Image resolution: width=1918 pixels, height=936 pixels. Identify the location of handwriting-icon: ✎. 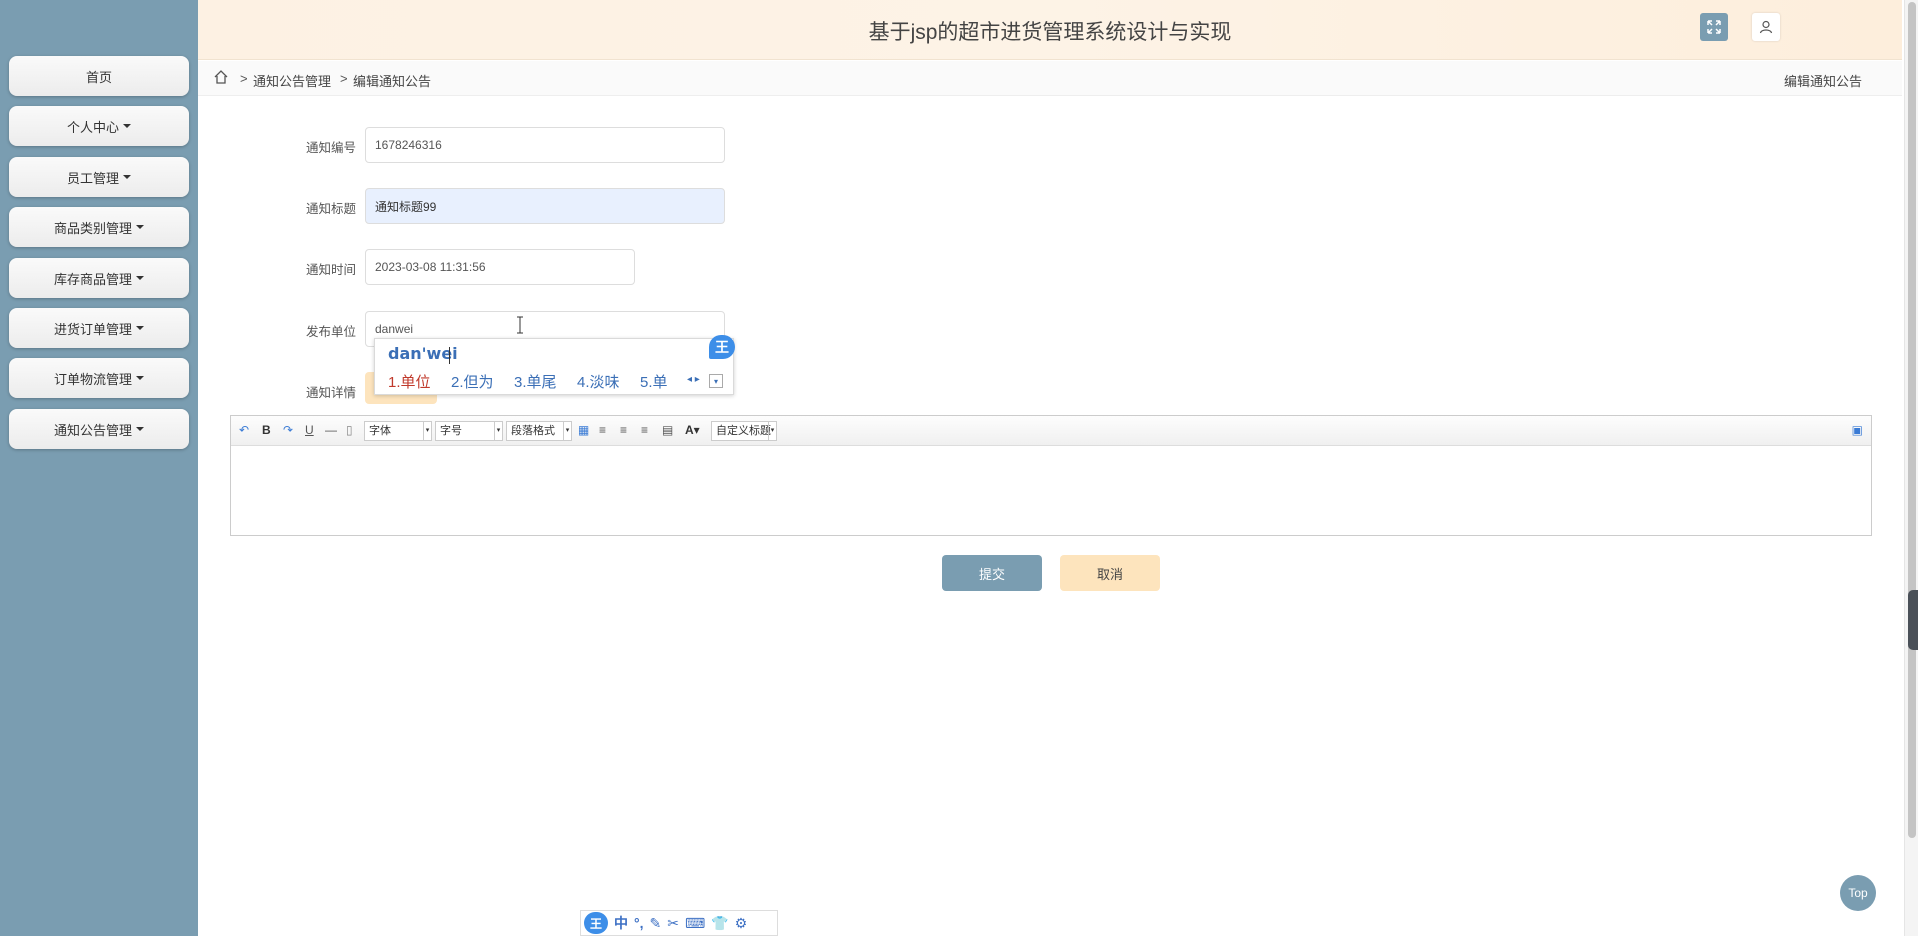
(656, 923).